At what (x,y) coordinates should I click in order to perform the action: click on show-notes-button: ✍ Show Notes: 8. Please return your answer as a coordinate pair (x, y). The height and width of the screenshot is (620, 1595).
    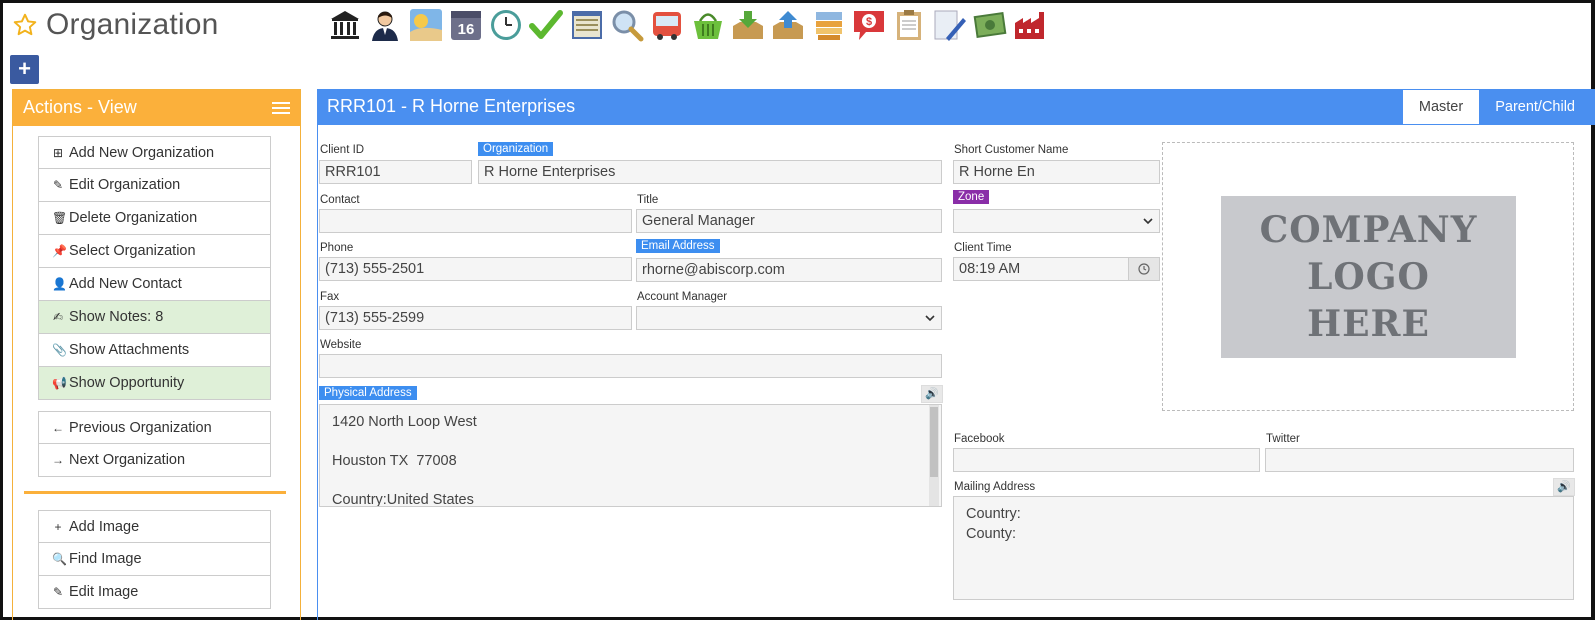
    Looking at the image, I should click on (154, 317).